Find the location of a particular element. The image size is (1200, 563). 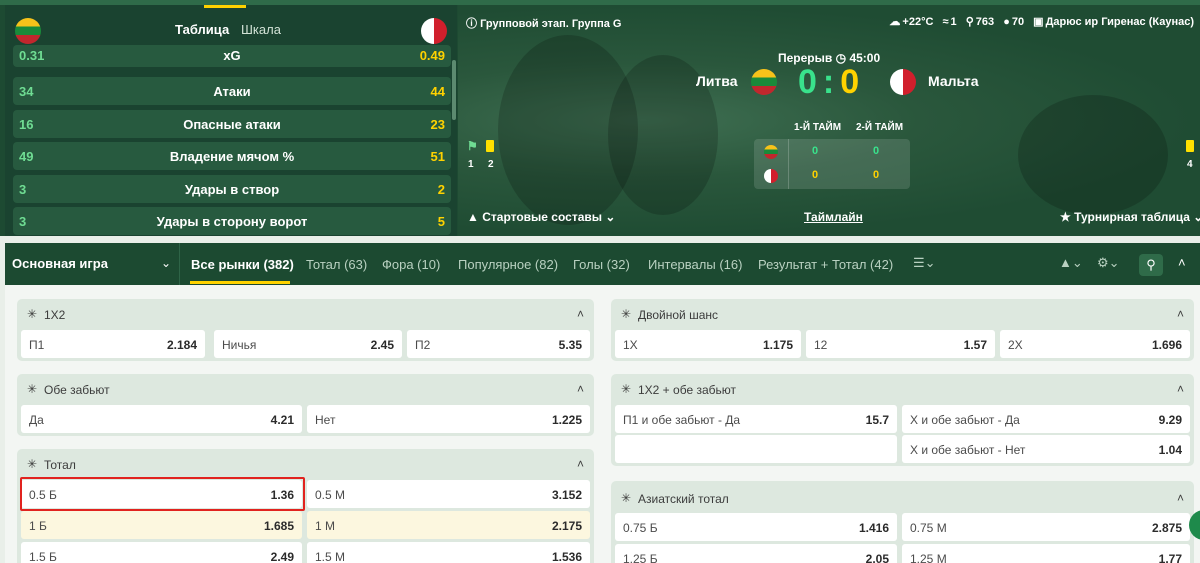

tab-underline is located at coordinates (225, 6).